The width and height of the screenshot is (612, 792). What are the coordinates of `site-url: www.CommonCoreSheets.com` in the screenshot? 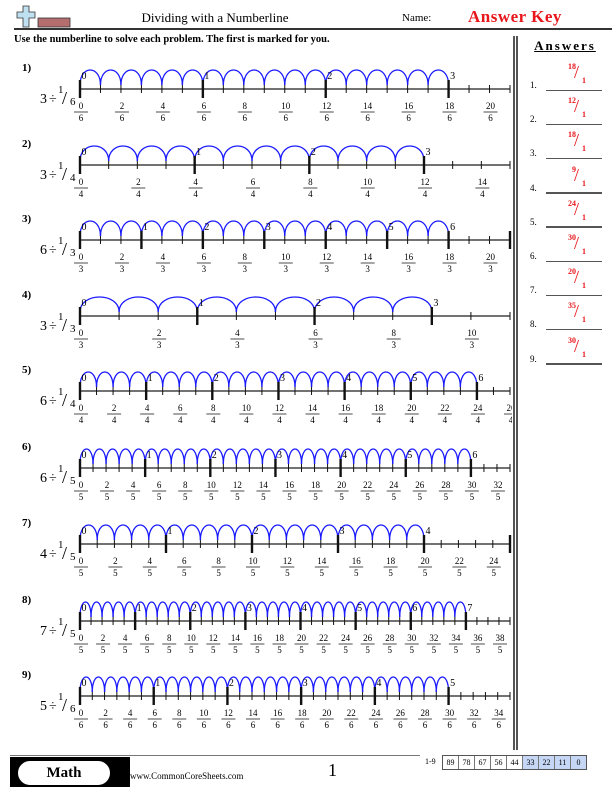 It's located at (186, 776).